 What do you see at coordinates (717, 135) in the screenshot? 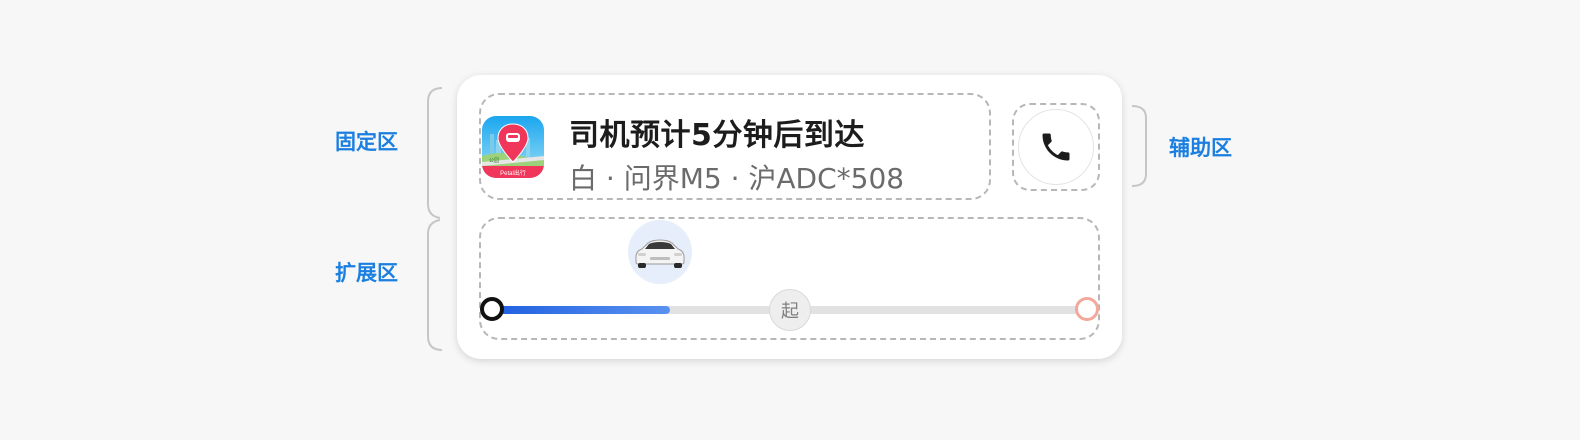
I see `arrival-title: 司机预计5分钟后到达` at bounding box center [717, 135].